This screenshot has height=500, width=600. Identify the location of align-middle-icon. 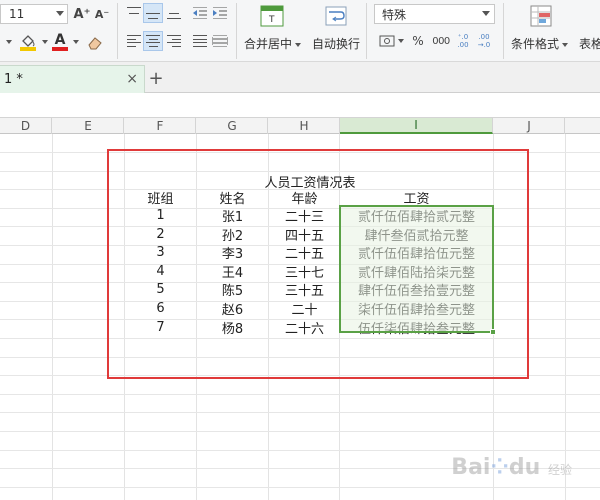
(153, 13).